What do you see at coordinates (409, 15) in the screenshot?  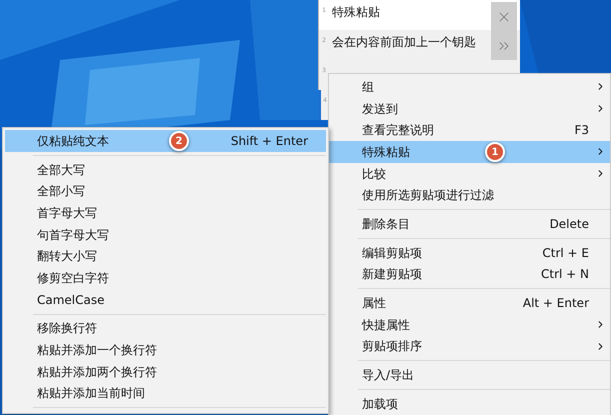 I see `clip-entry: 特殊粘贴` at bounding box center [409, 15].